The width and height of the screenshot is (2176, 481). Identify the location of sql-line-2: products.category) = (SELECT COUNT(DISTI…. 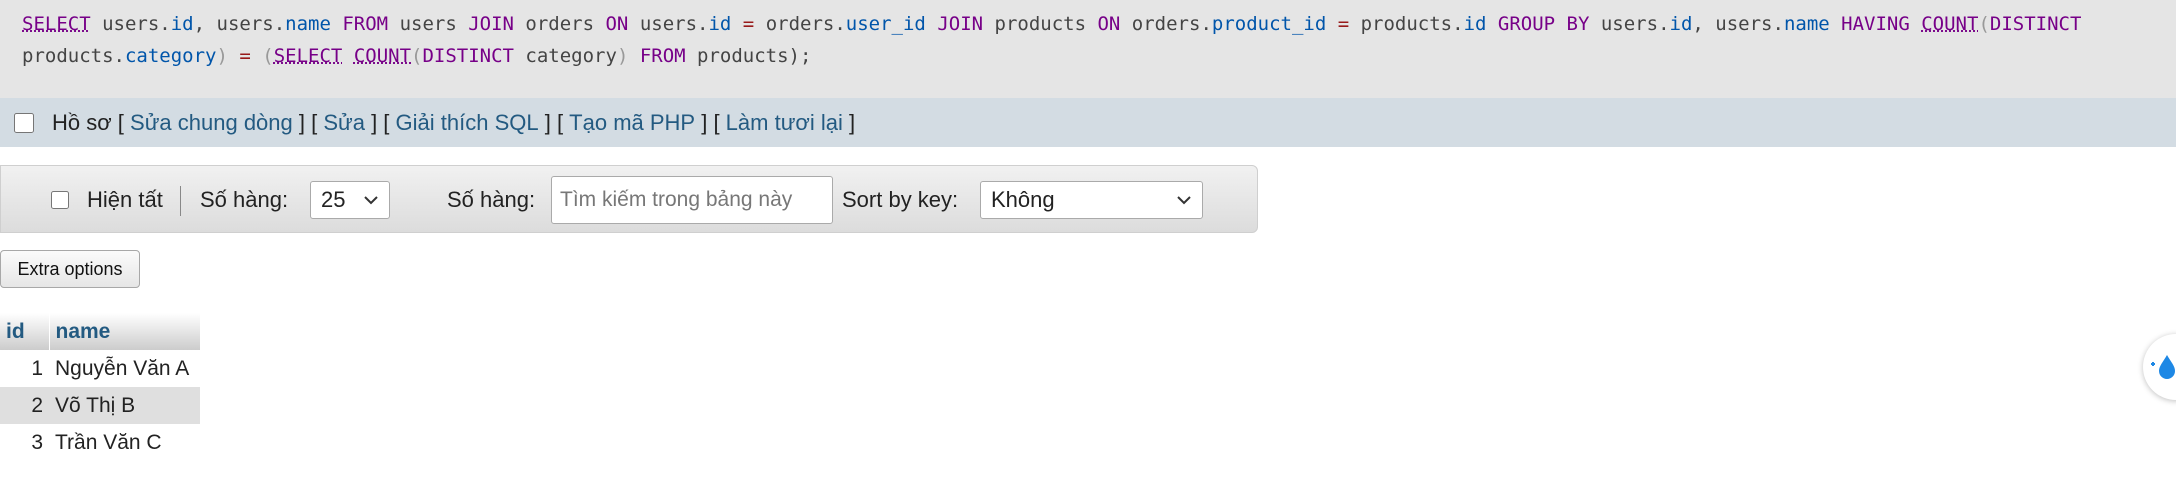
(1099, 56).